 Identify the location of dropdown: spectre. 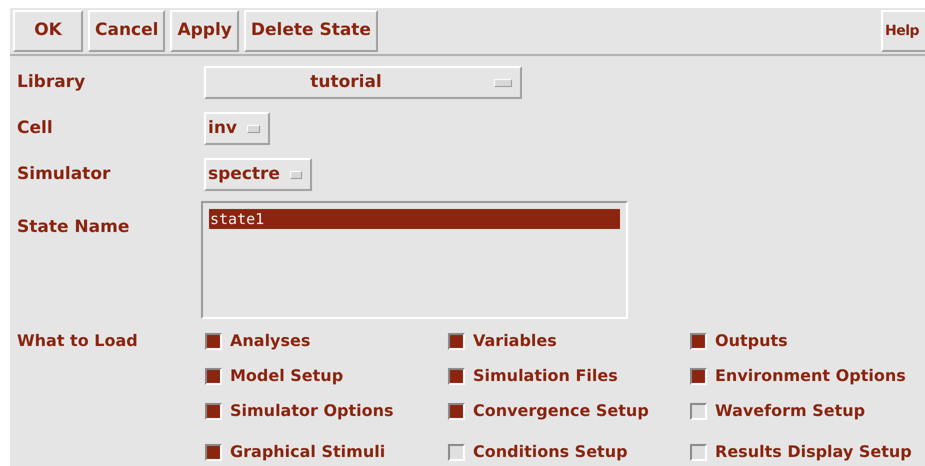
(258, 174).